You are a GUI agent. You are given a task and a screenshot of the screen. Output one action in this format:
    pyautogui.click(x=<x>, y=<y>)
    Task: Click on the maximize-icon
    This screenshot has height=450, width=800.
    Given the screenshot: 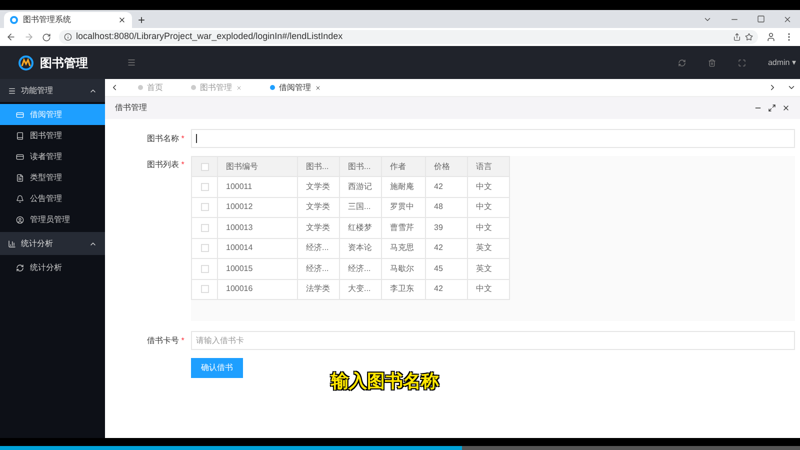 What is the action you would take?
    pyautogui.click(x=772, y=108)
    